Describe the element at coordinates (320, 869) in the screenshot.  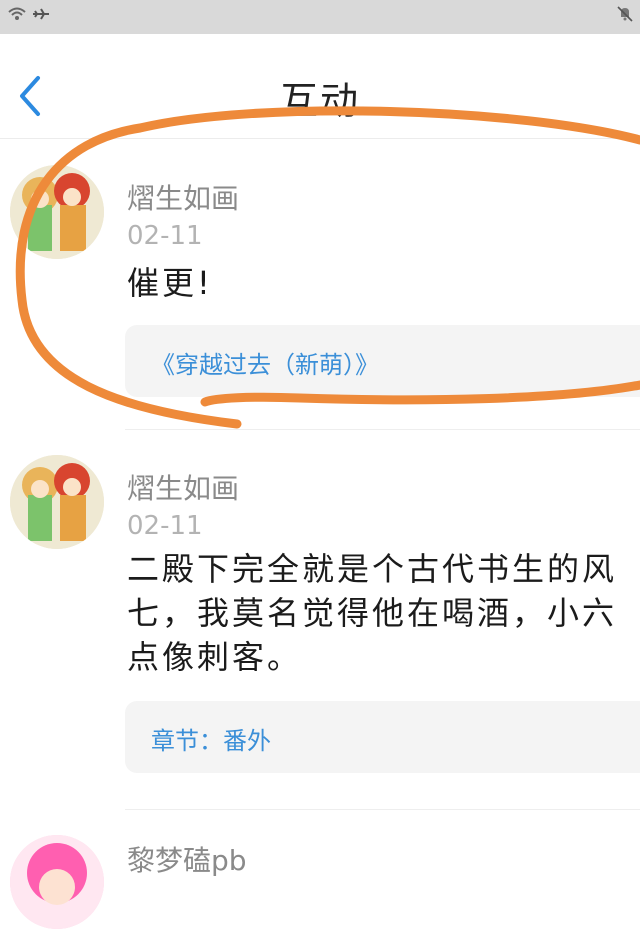
I see `list-item: 黎梦磕pb` at that location.